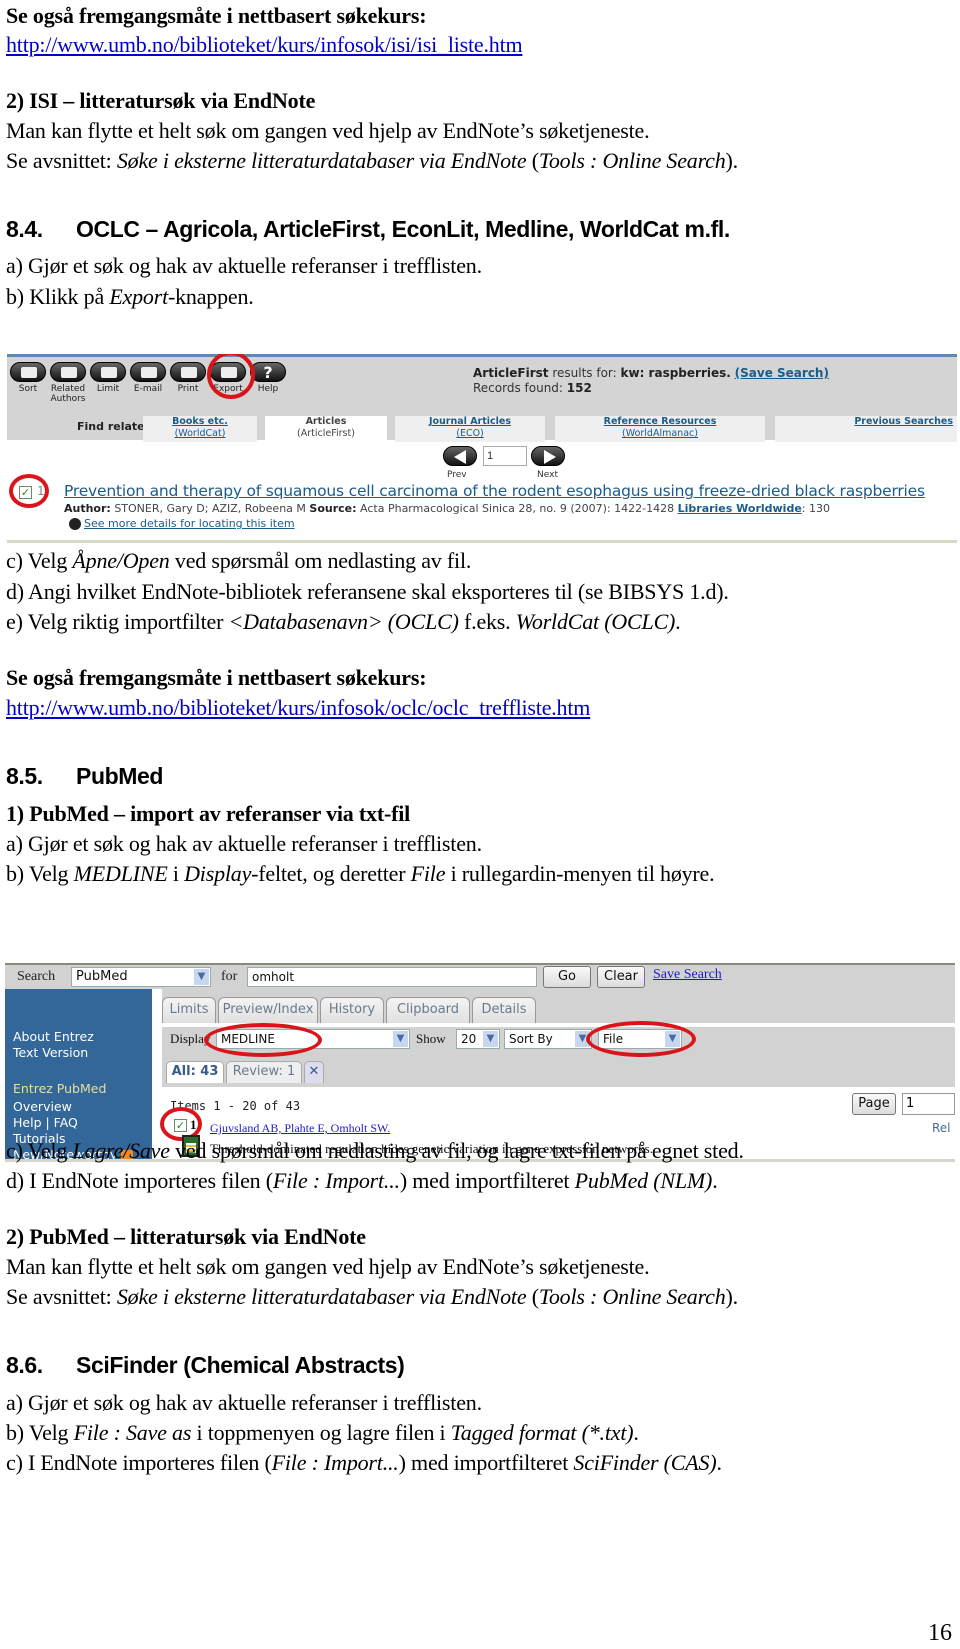 The image size is (960, 1649). What do you see at coordinates (352, 1010) in the screenshot?
I see `tab-history: History` at bounding box center [352, 1010].